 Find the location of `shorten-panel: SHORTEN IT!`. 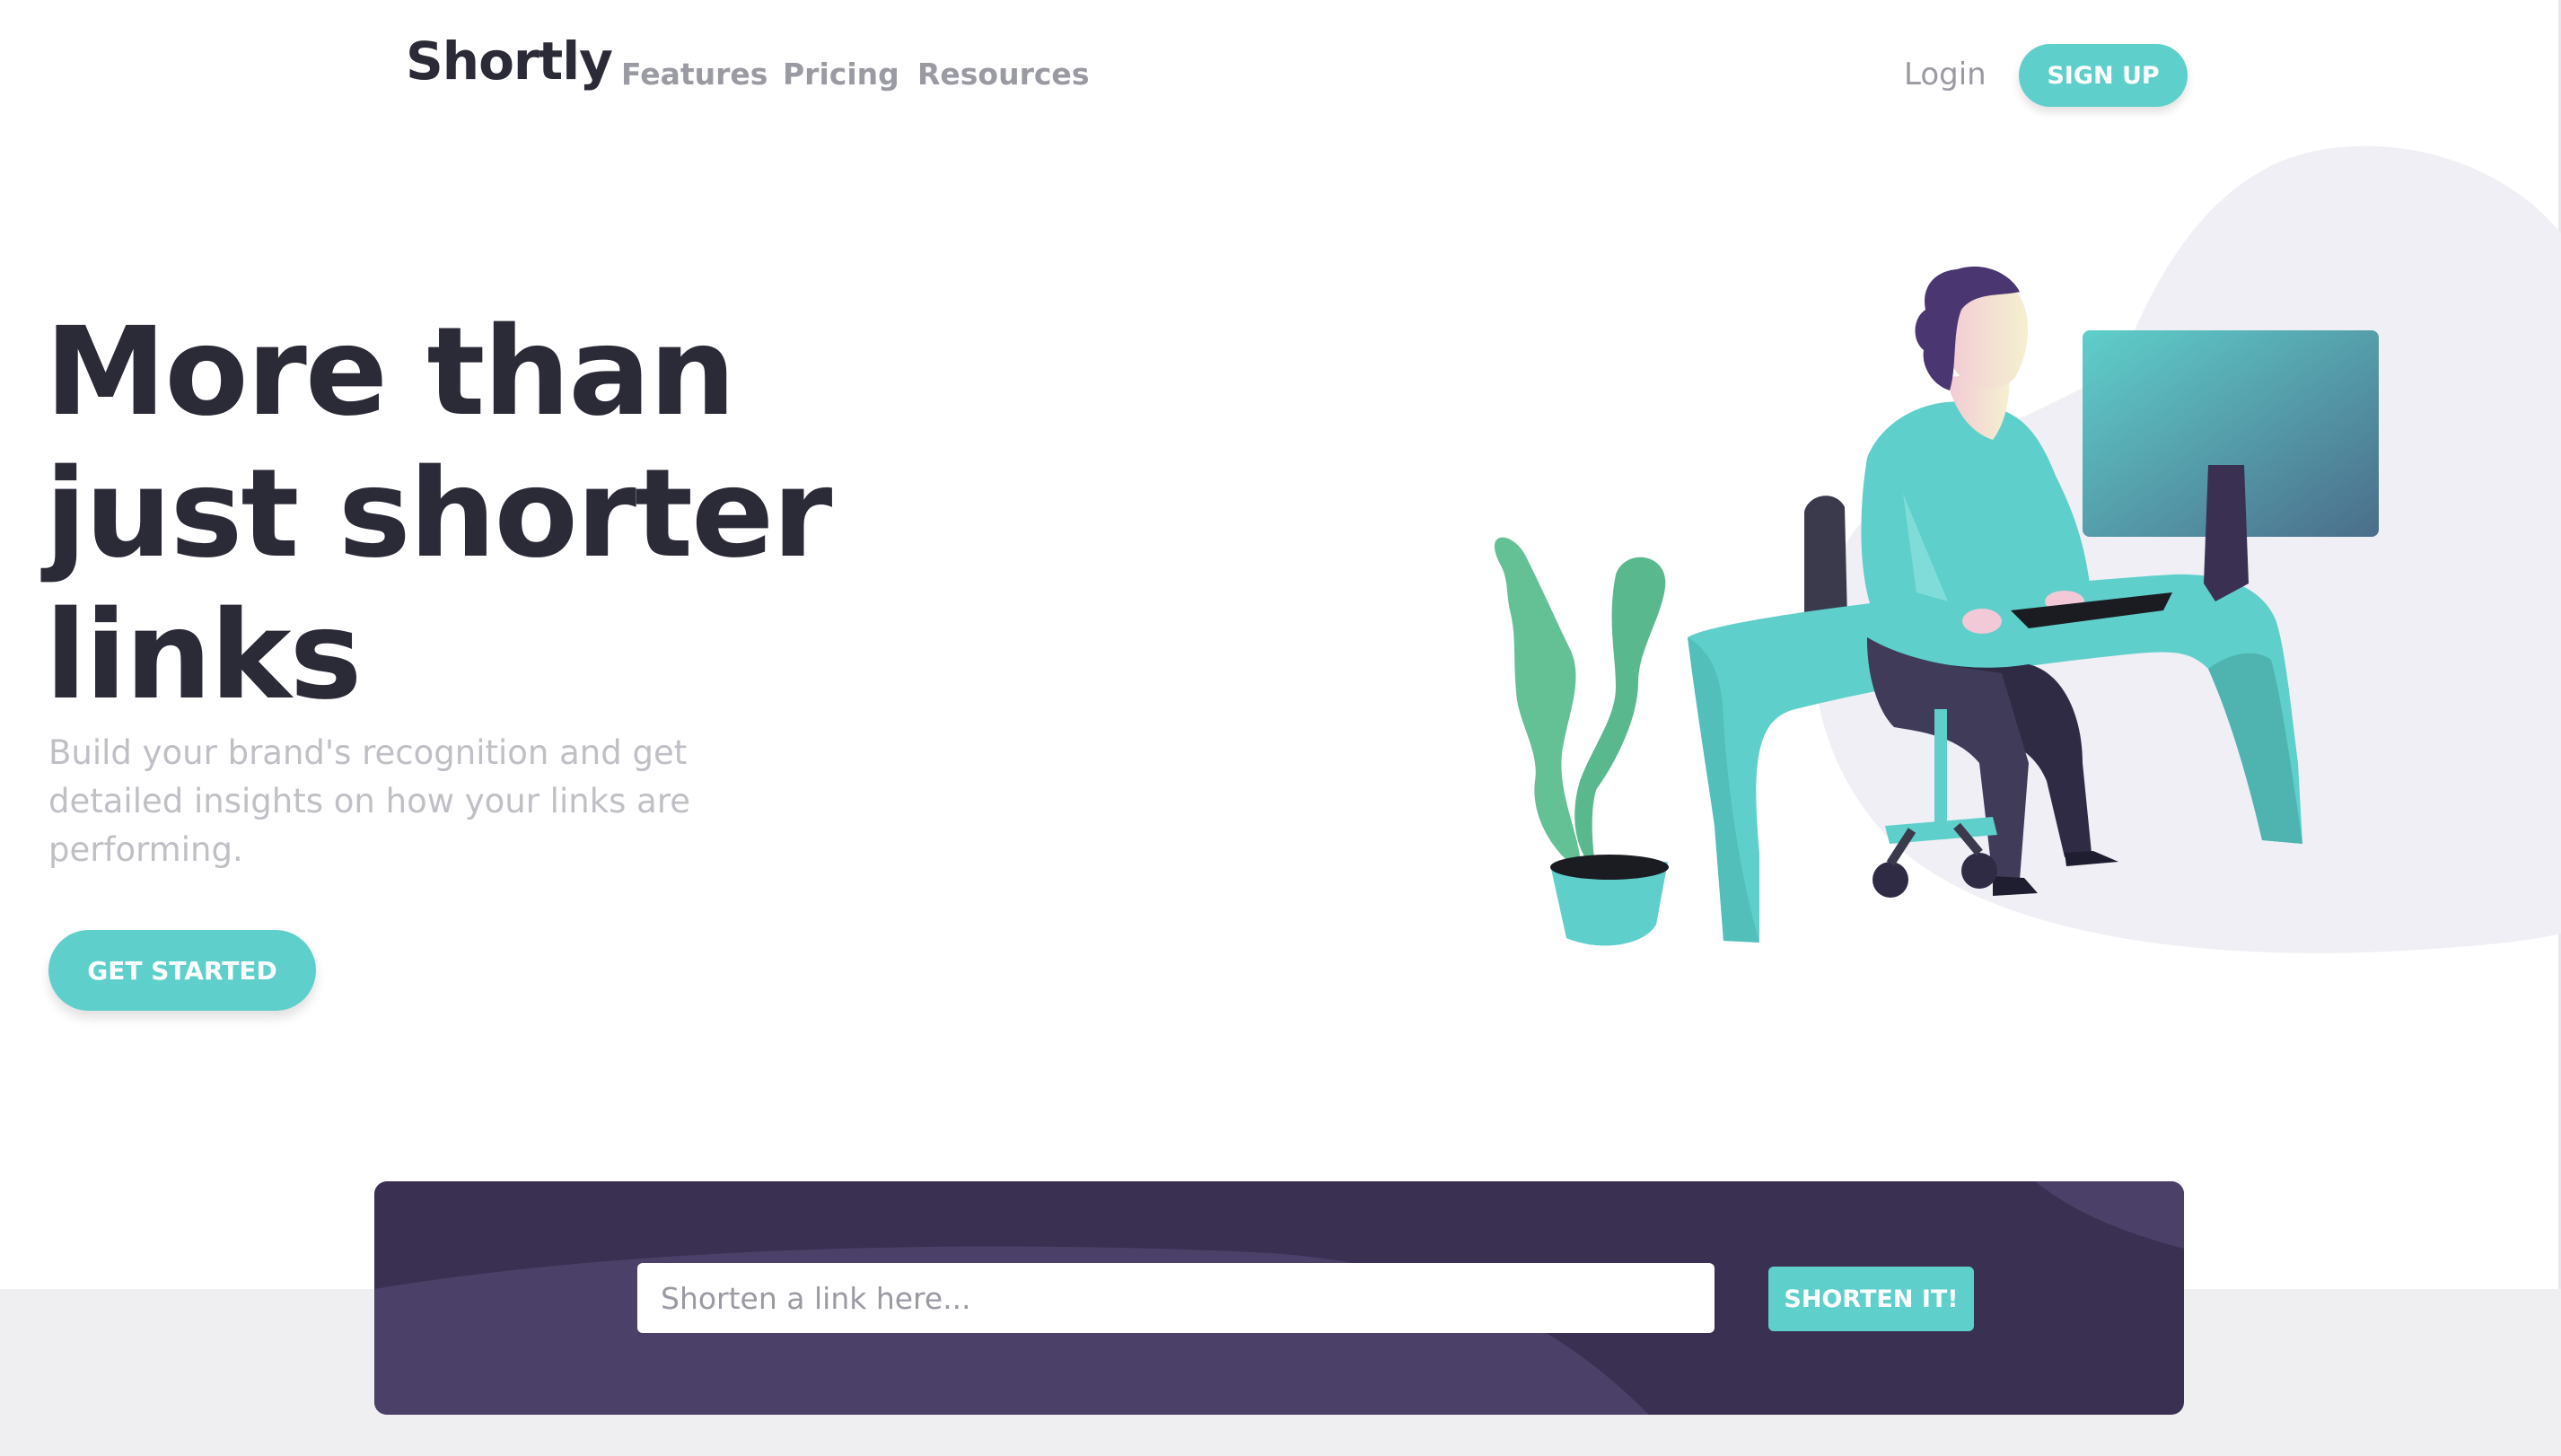

shorten-panel: SHORTEN IT! is located at coordinates (1279, 1298).